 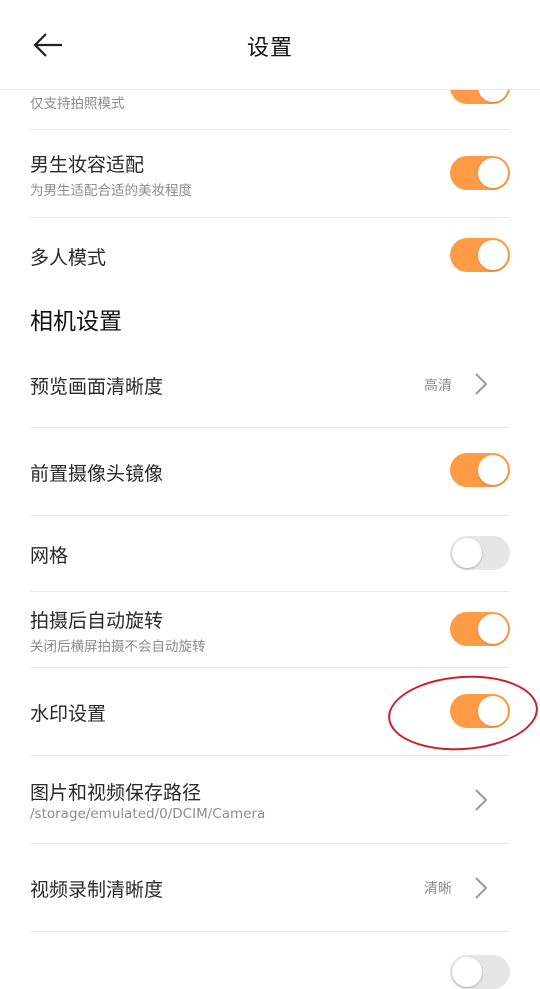 What do you see at coordinates (270, 888) in the screenshot?
I see `setting-row-video-quality: 视频录制清晰度 清晰` at bounding box center [270, 888].